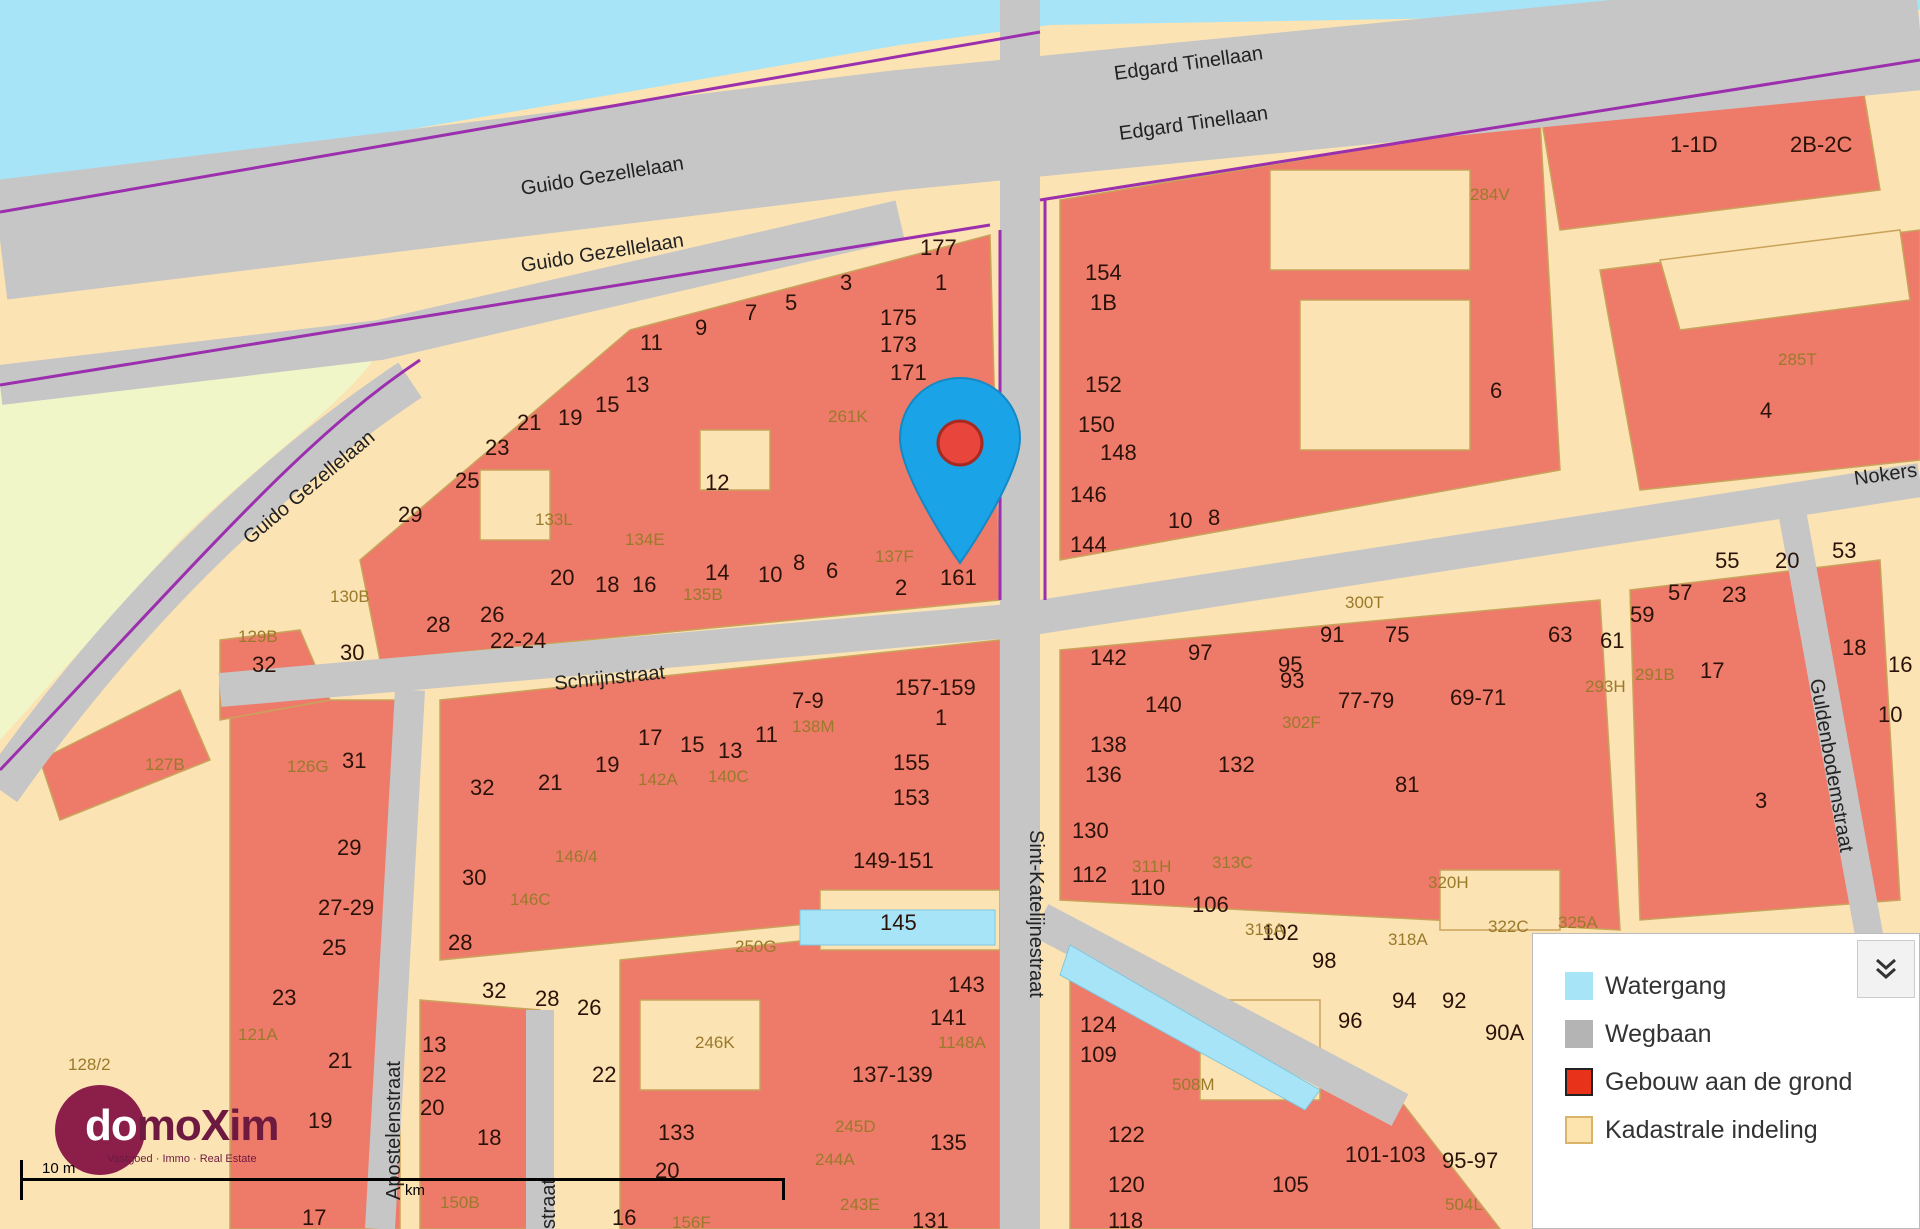 The image size is (1920, 1229). Describe the element at coordinates (966, 984) in the screenshot. I see `svg-text: 143` at that location.